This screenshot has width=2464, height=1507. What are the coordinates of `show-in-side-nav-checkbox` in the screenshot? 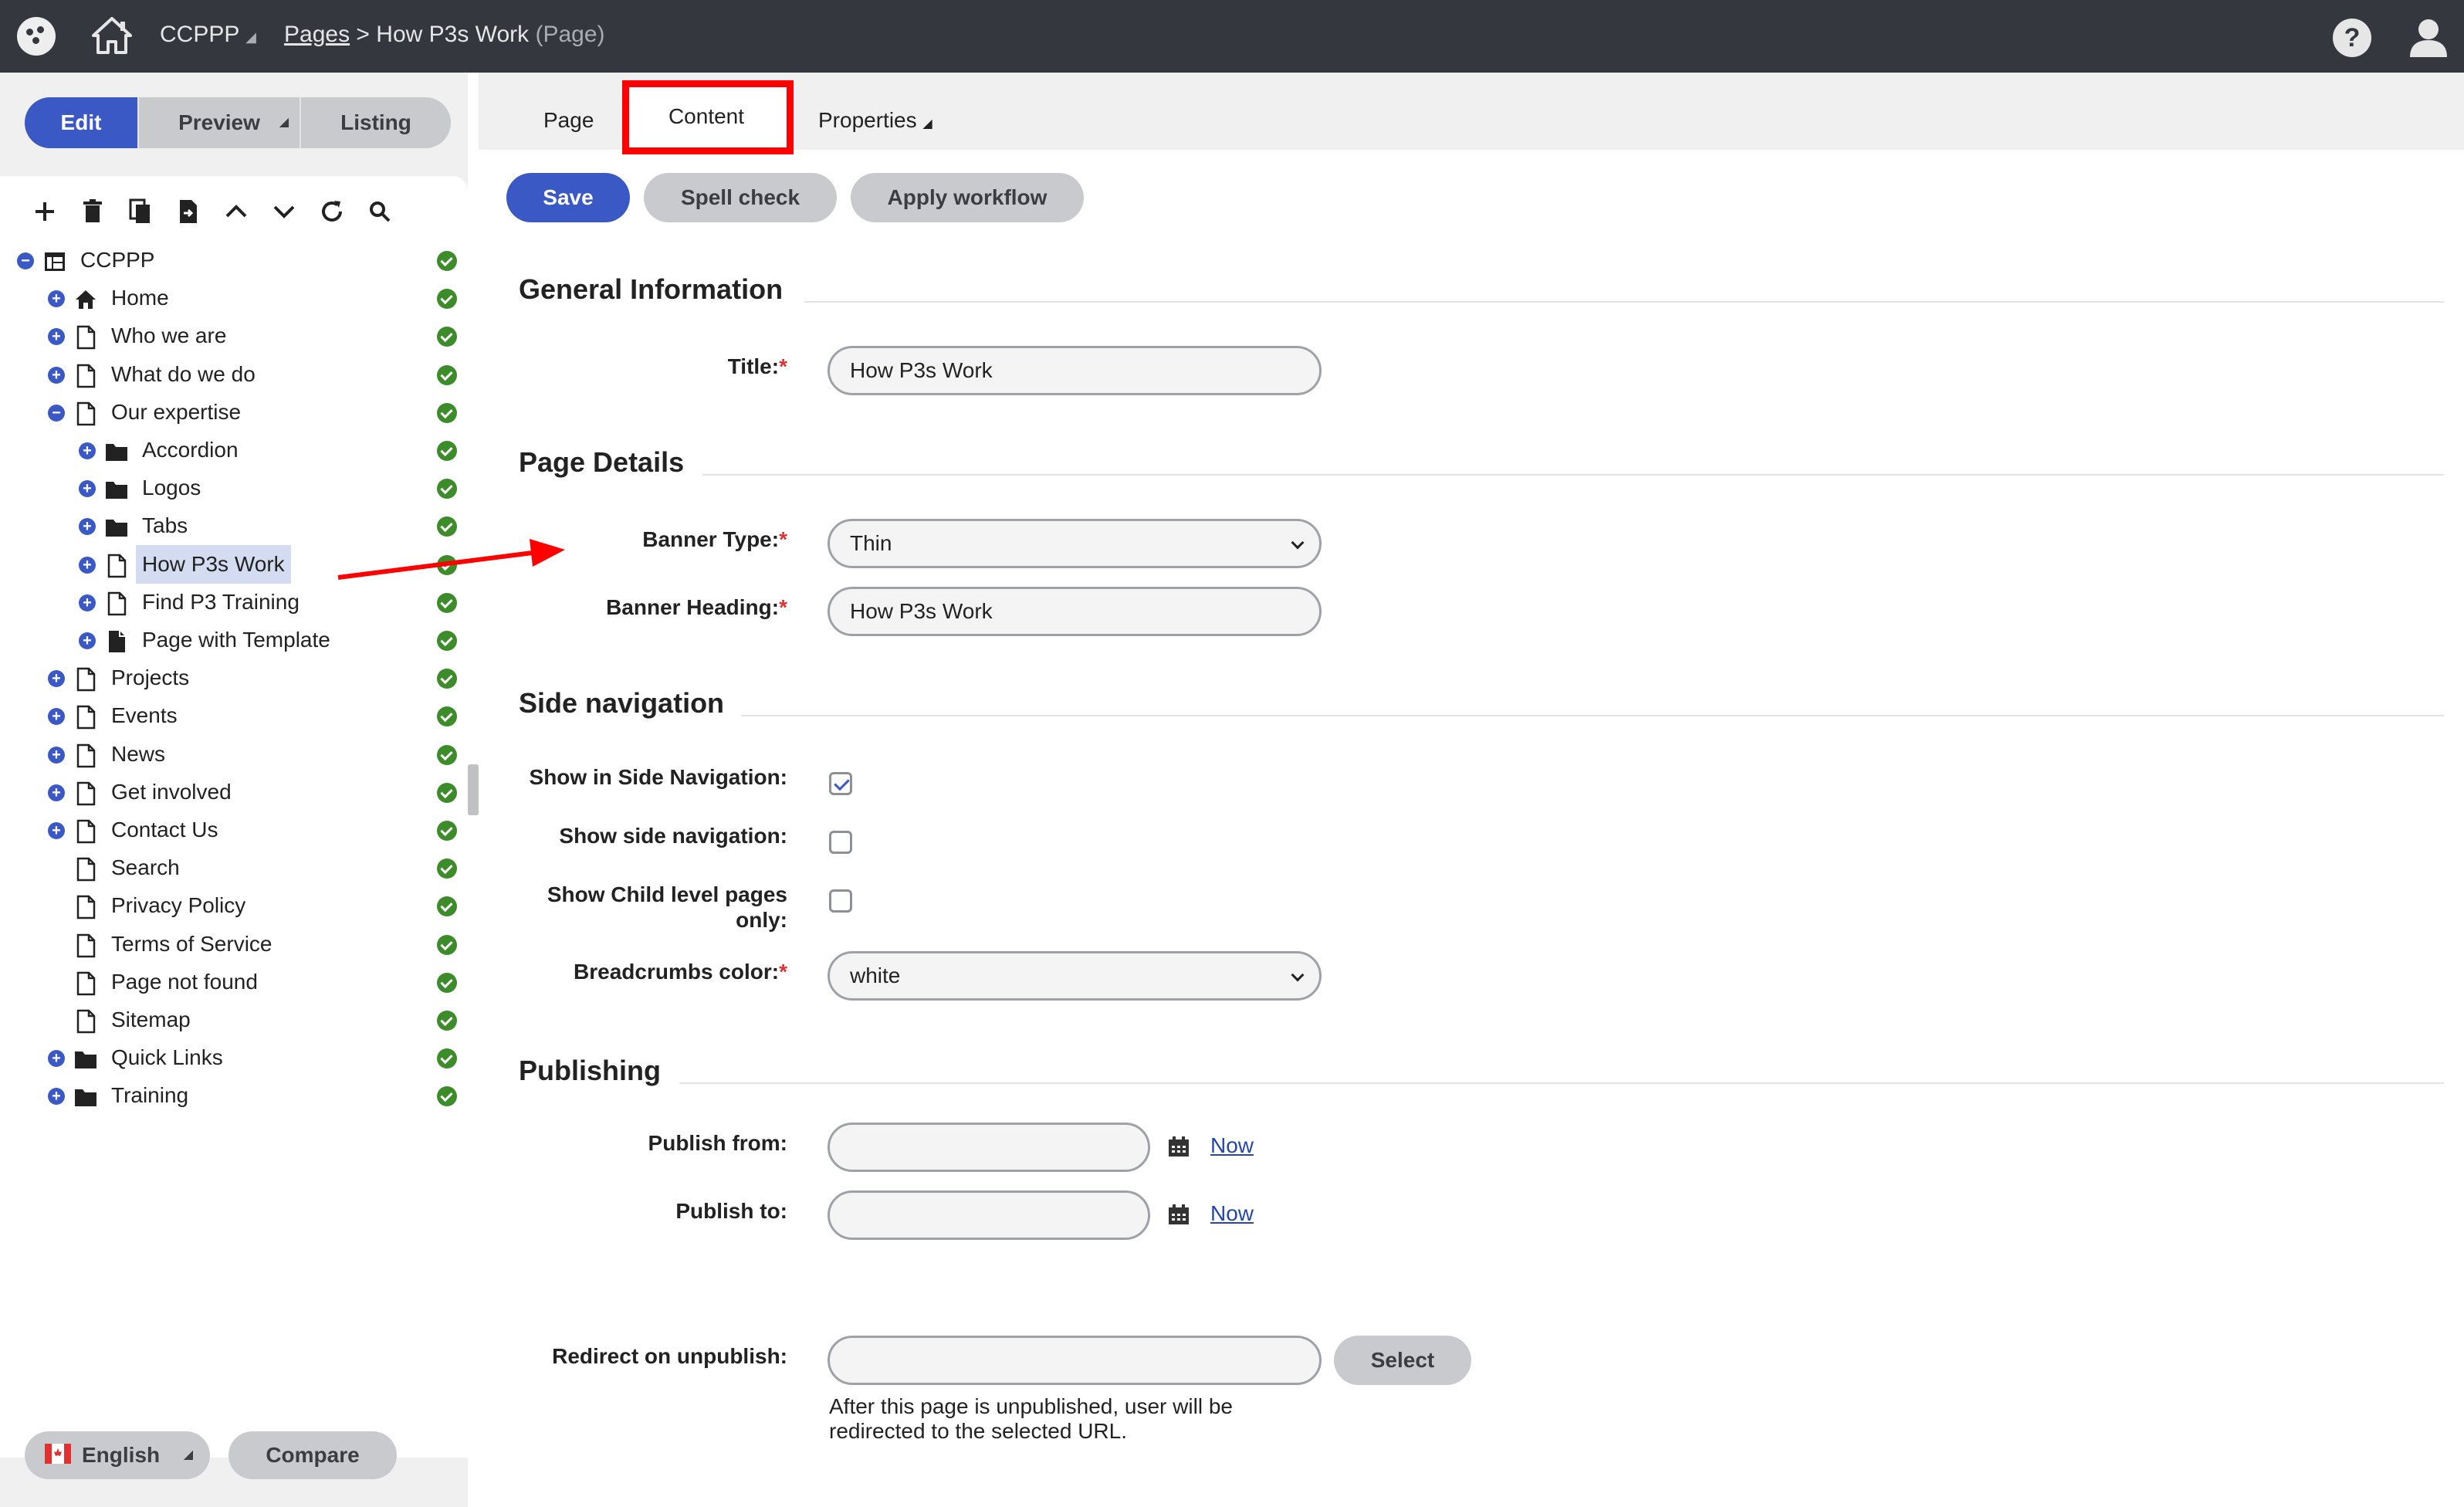 It's located at (840, 783).